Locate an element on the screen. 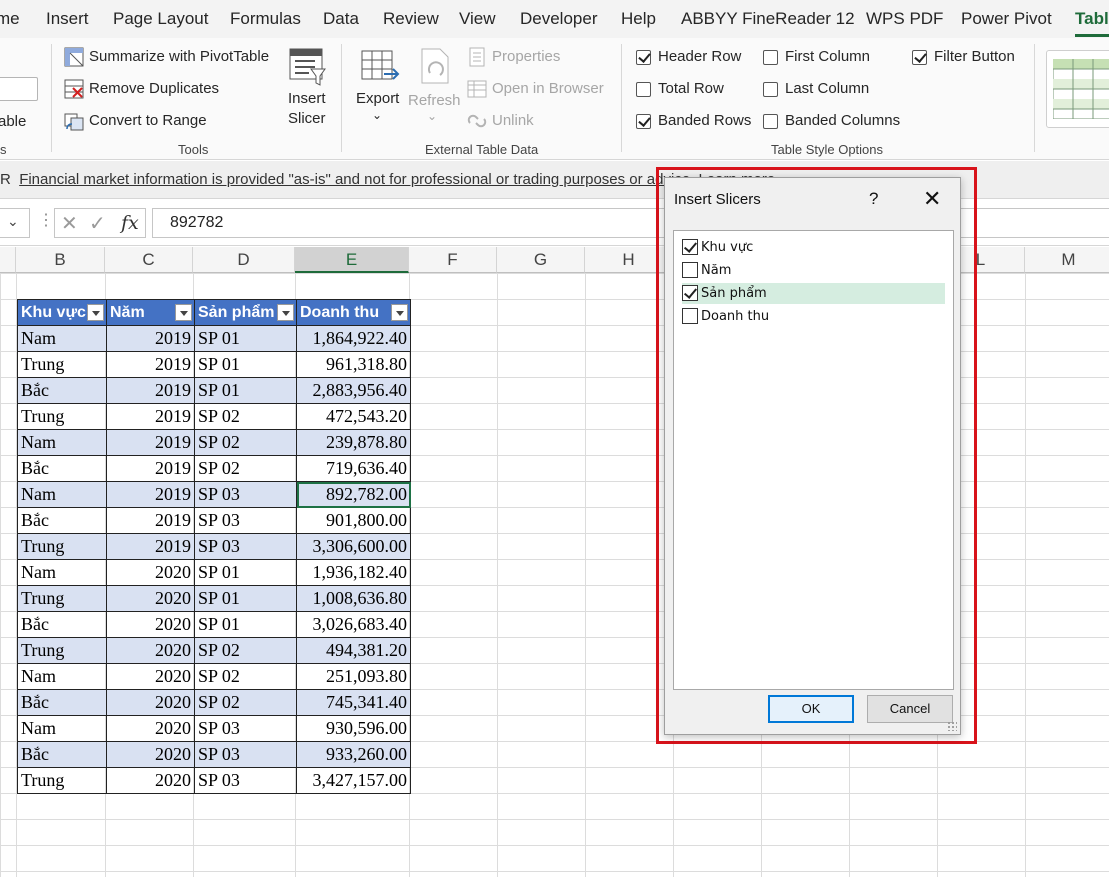 This screenshot has height=877, width=1109. table-styles-gallery is located at coordinates (1077, 89).